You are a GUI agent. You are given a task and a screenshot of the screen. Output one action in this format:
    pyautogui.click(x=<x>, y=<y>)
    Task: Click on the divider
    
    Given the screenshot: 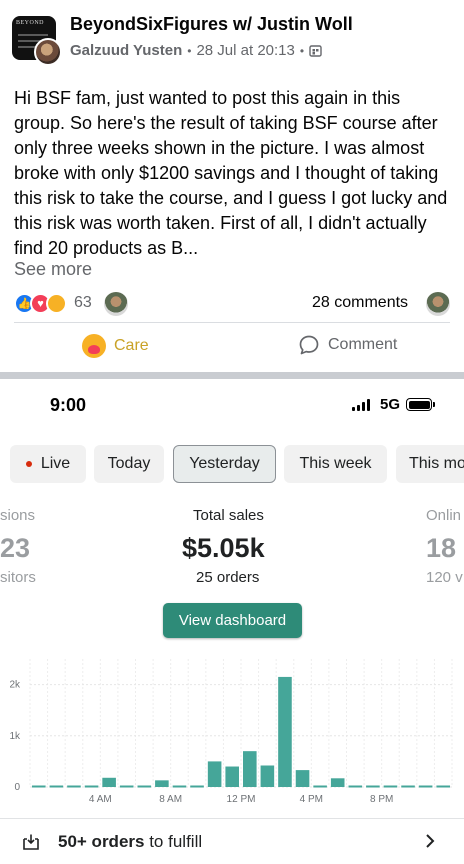 What is the action you would take?
    pyautogui.click(x=232, y=322)
    